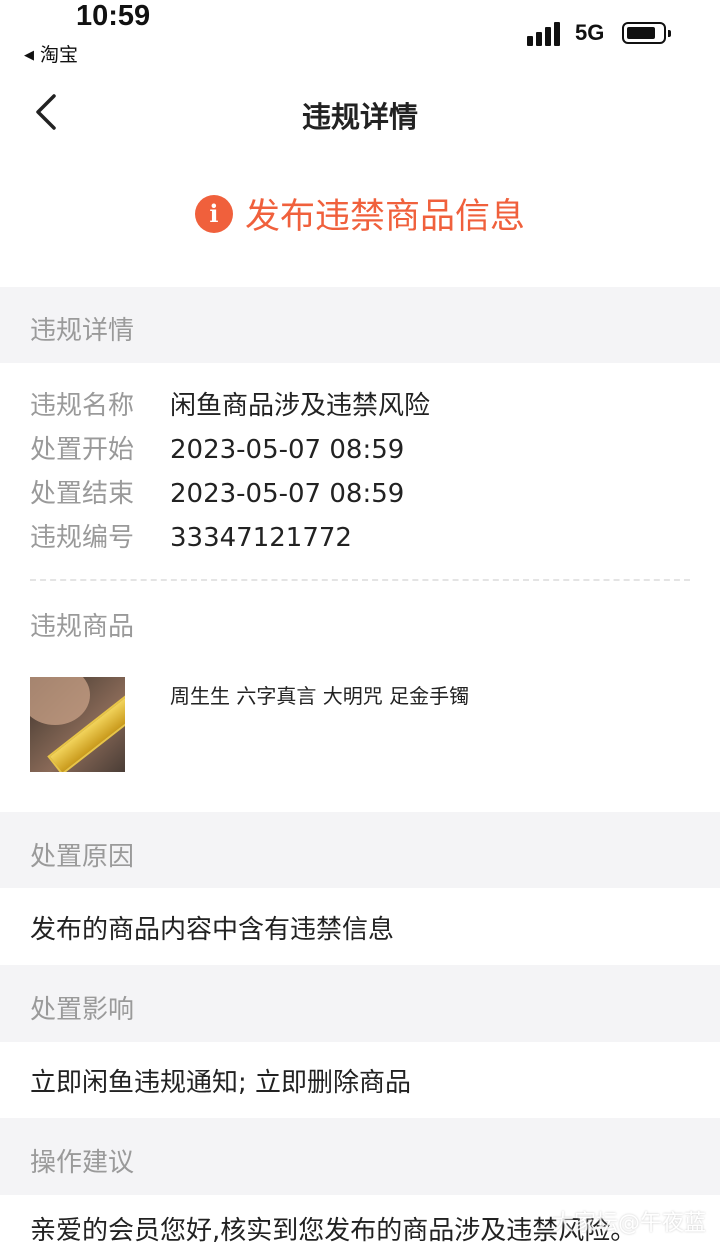 The width and height of the screenshot is (720, 1250). I want to click on detail-label: 处置开始, so click(82, 450).